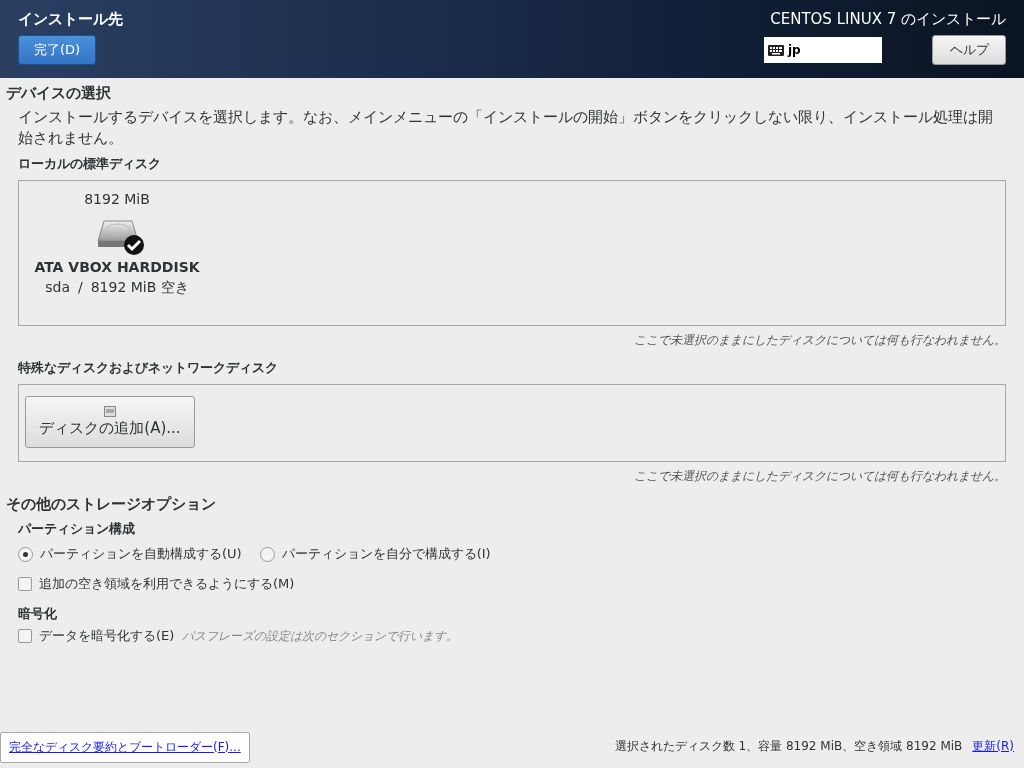 The width and height of the screenshot is (1024, 768). Describe the element at coordinates (70, 19) in the screenshot. I see `page-title: インストール先` at that location.